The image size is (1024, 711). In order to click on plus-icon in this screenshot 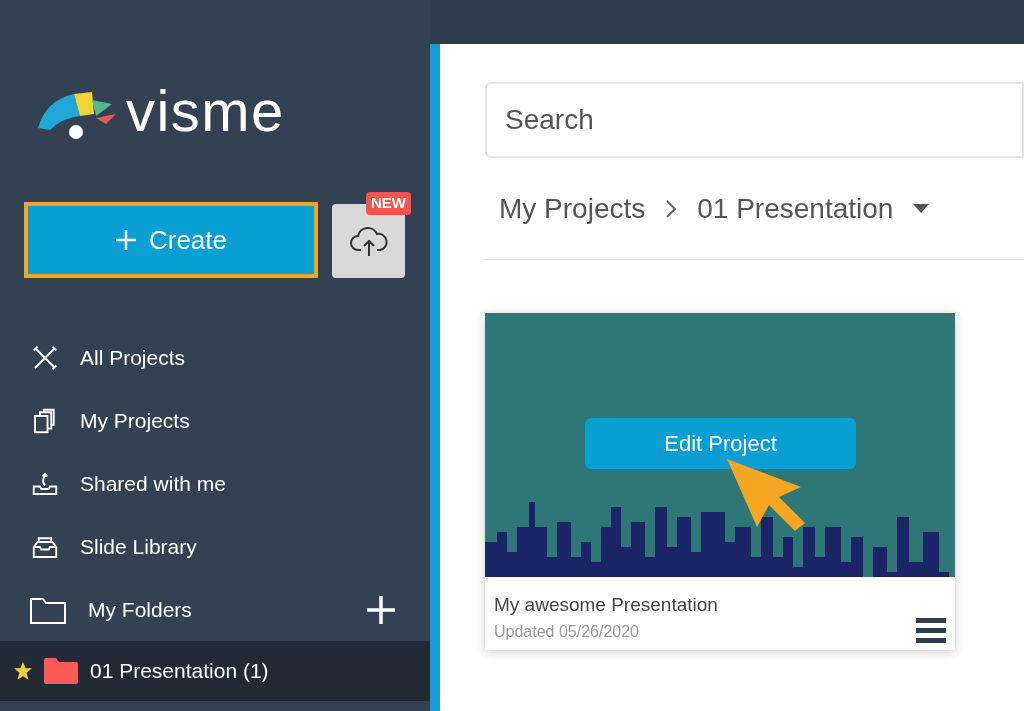, I will do `click(125, 240)`.